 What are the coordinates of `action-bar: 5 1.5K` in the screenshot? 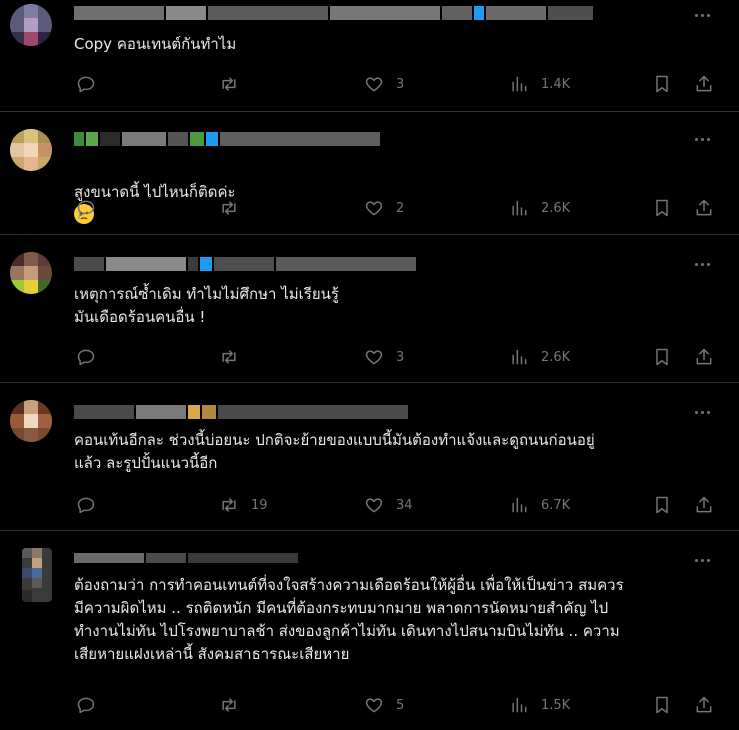 It's located at (369, 705).